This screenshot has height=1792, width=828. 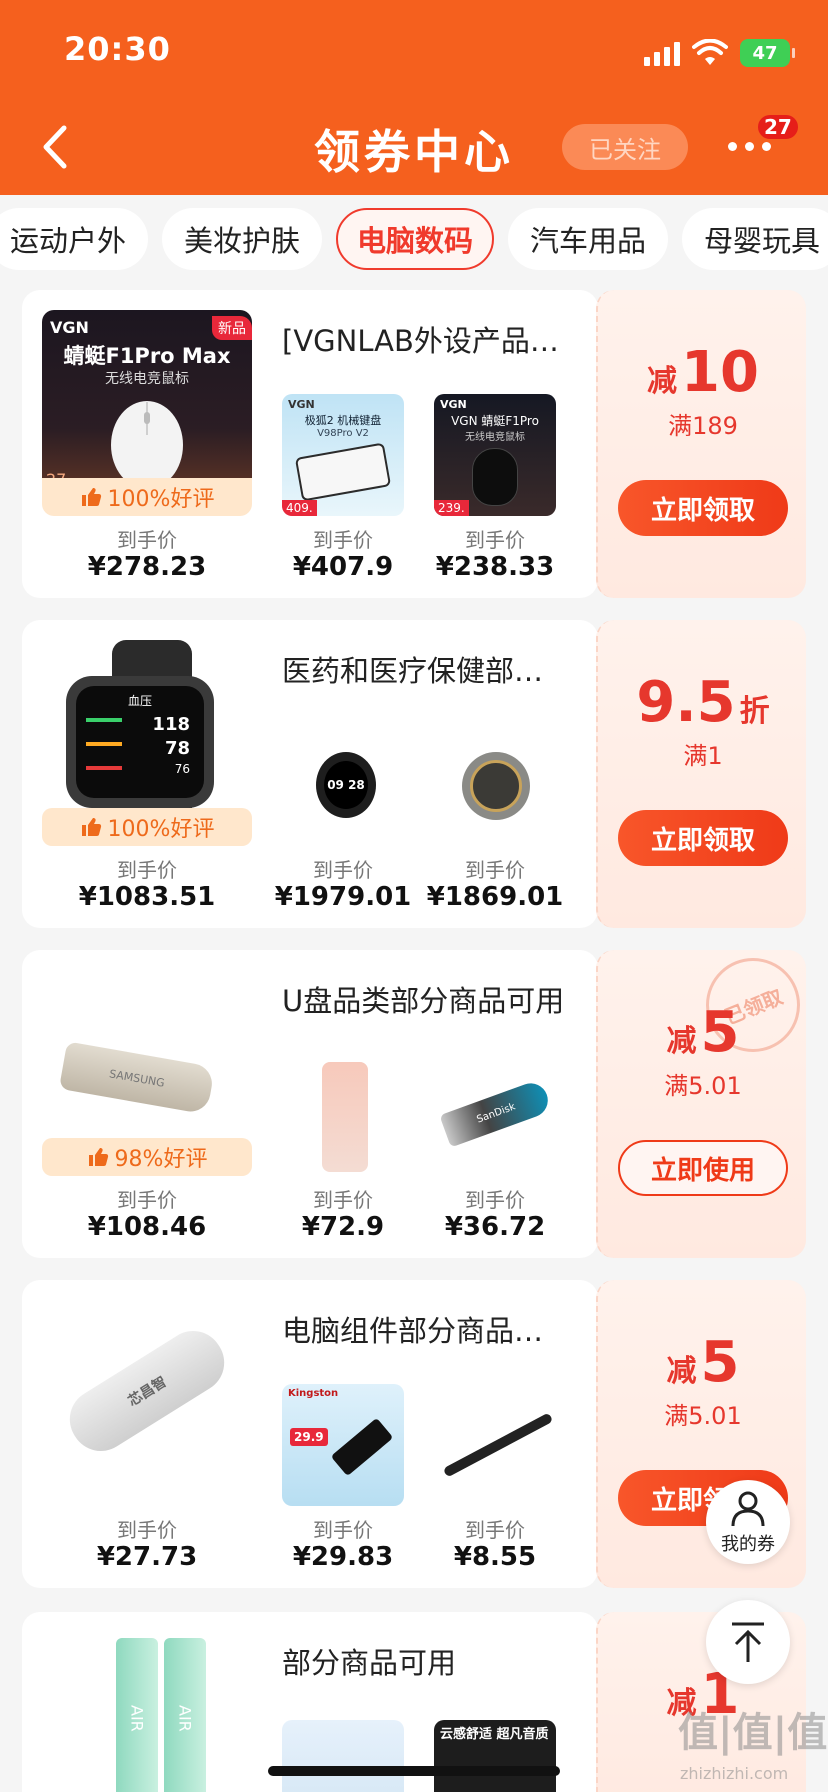 I want to click on product-image-battery: AIR AIR, so click(x=147, y=1712).